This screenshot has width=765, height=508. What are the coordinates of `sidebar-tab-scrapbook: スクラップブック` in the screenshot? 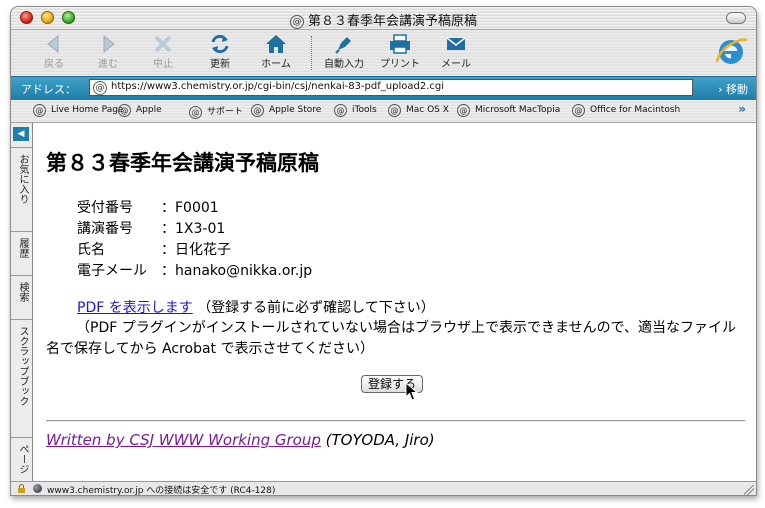 It's located at (21, 378).